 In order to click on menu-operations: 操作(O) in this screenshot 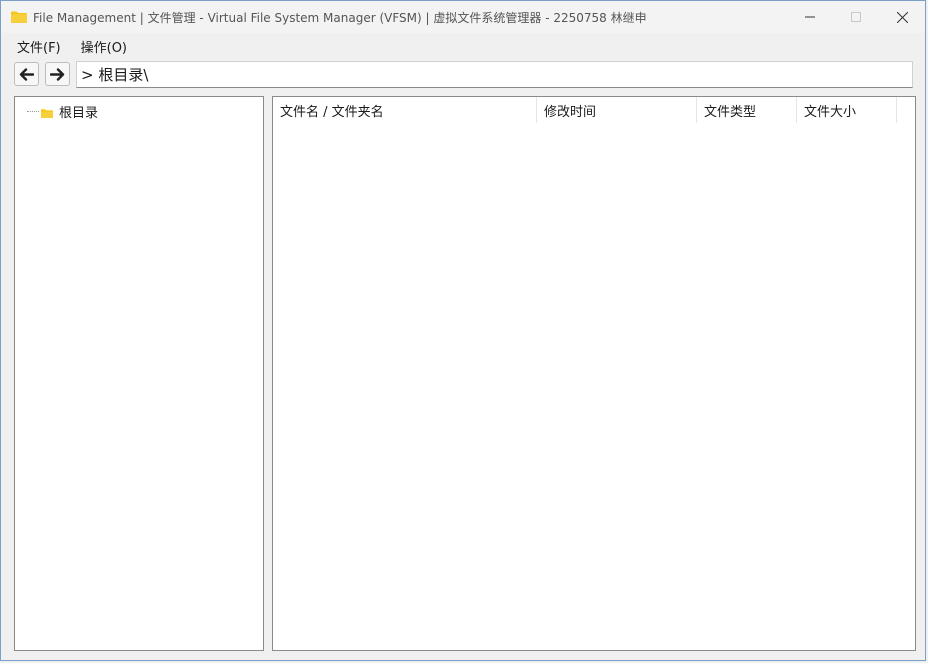, I will do `click(104, 46)`.